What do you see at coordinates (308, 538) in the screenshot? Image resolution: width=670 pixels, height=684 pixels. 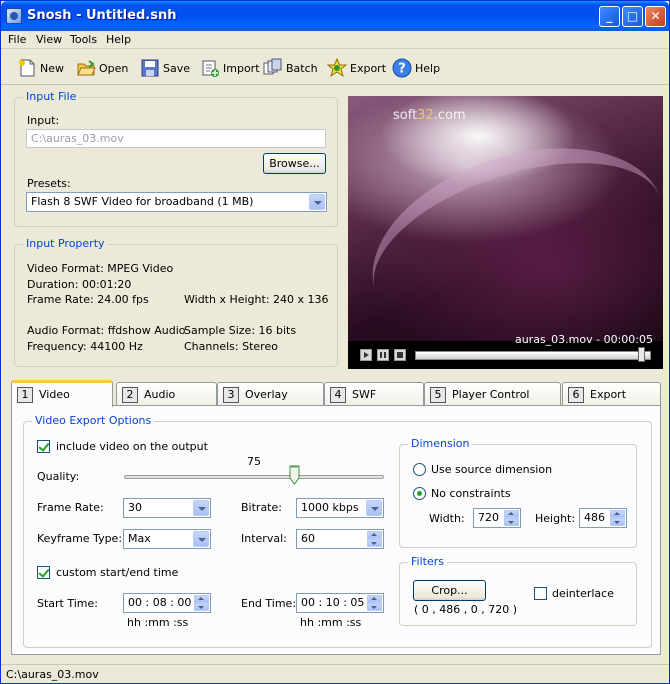 I see `interval-value: 60` at bounding box center [308, 538].